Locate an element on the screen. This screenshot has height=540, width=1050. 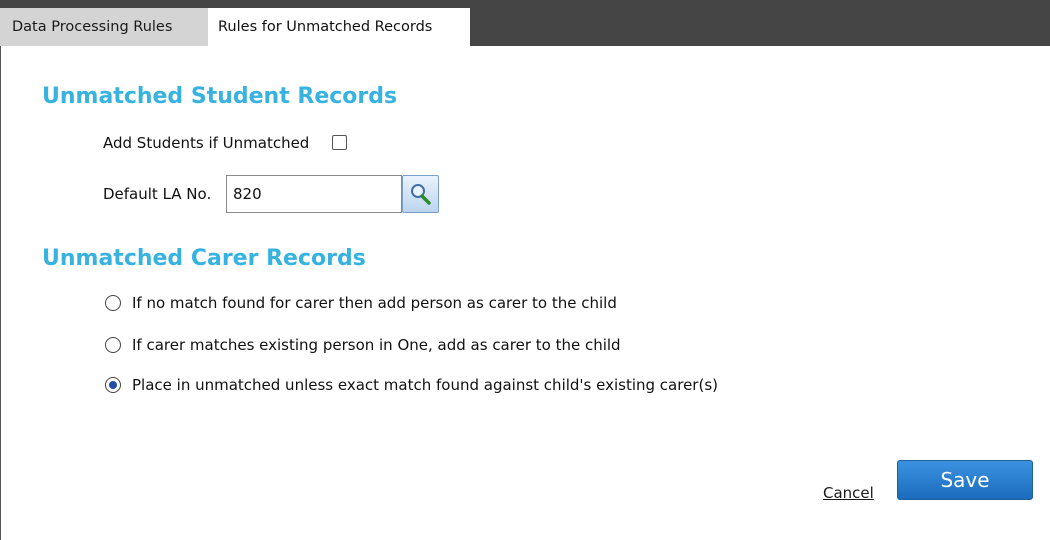
radio-selected-dot is located at coordinates (113, 385).